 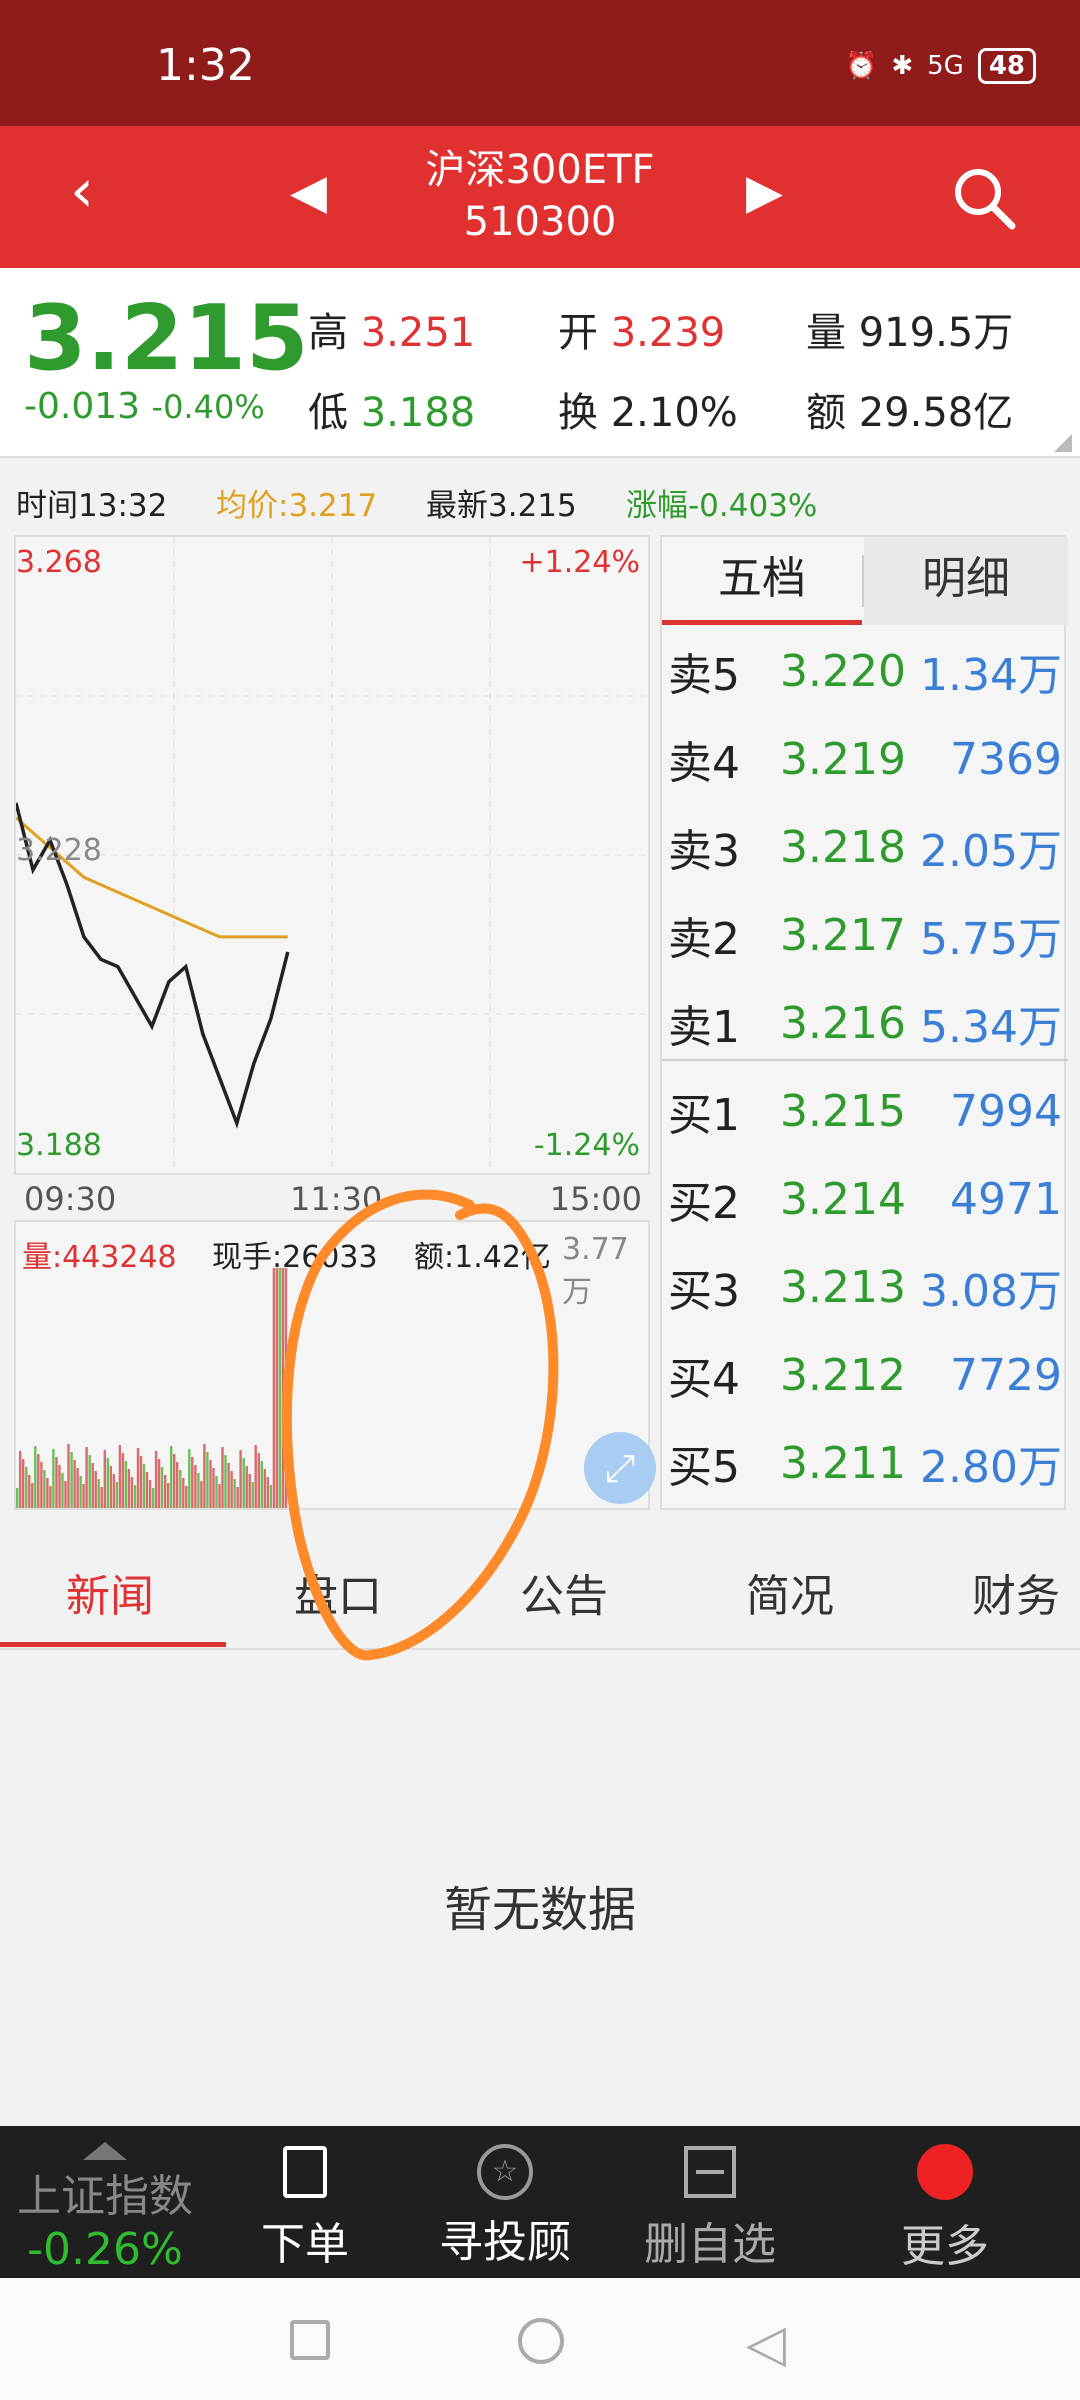 What do you see at coordinates (766, 2344) in the screenshot?
I see `back-nav-icon: ◁` at bounding box center [766, 2344].